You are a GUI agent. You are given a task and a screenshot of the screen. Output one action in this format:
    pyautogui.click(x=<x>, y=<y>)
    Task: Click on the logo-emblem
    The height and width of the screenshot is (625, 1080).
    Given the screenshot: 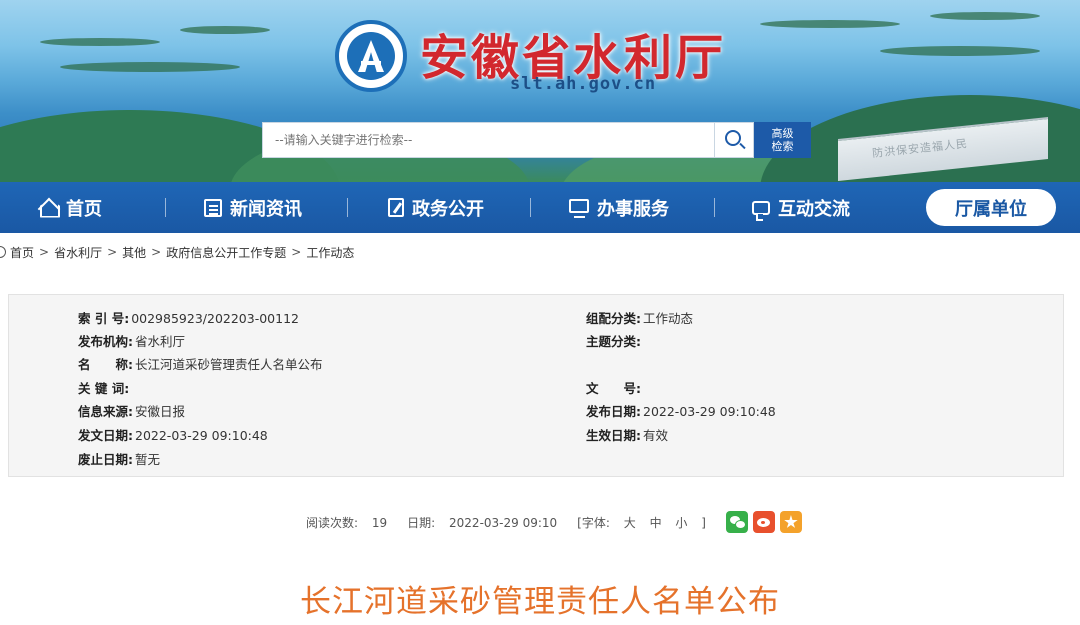 What is the action you would take?
    pyautogui.click(x=371, y=56)
    